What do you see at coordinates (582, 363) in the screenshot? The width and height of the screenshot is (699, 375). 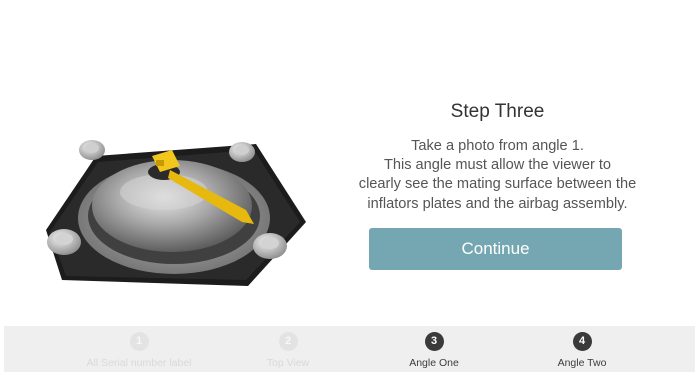 I see `step-label: Angle Two` at bounding box center [582, 363].